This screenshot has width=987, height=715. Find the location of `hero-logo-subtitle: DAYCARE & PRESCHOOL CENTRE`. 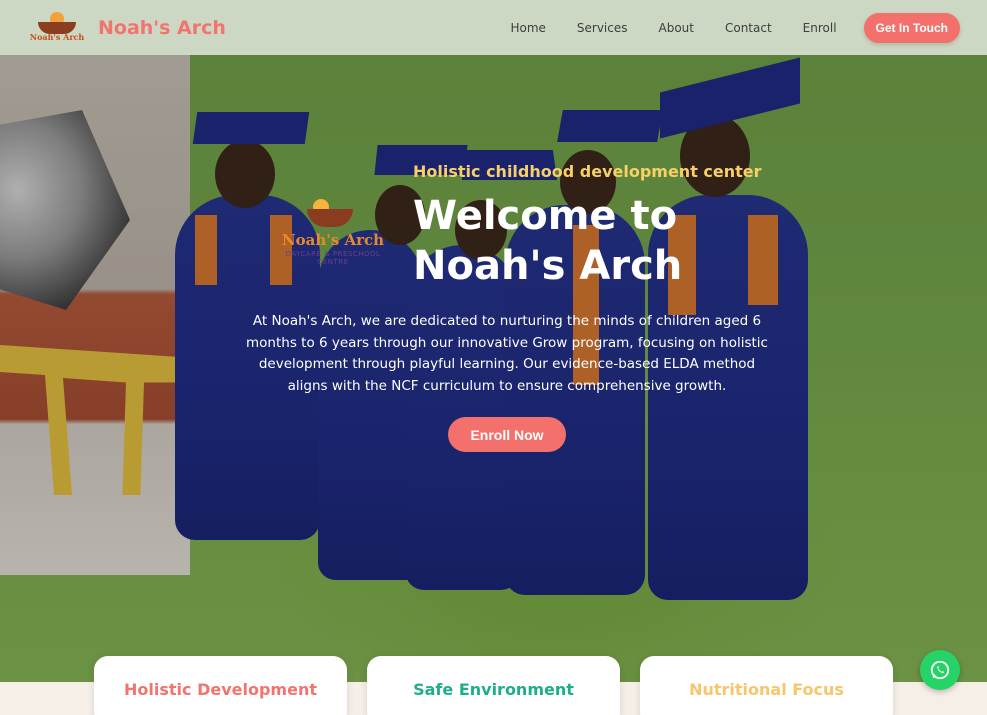

hero-logo-subtitle: DAYCARE & PRESCHOOL CENTRE is located at coordinates (333, 258).